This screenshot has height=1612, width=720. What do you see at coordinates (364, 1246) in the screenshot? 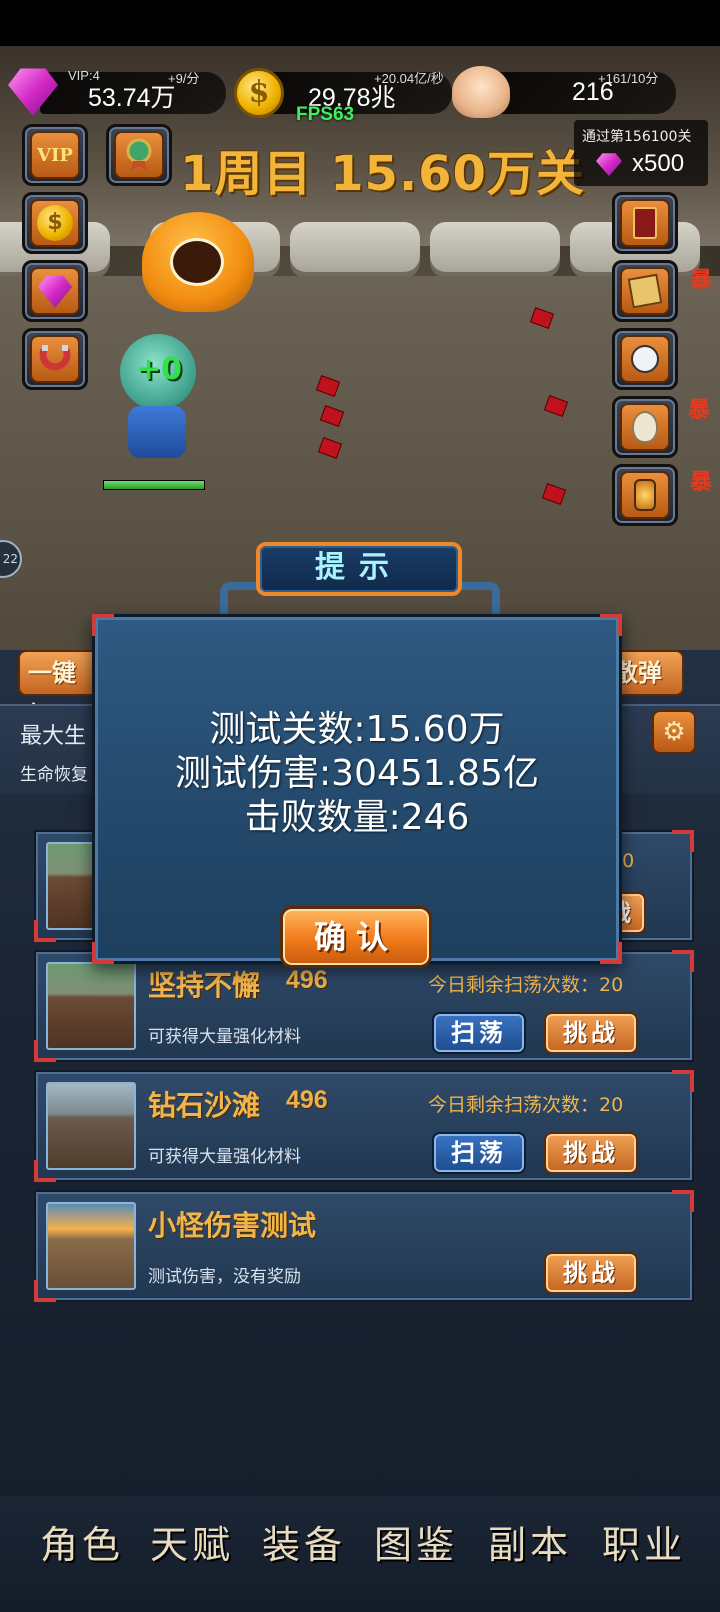
I see `dungeon-row: 小怪伤害测试 测试伤害，没有奖励 挑战` at bounding box center [364, 1246].